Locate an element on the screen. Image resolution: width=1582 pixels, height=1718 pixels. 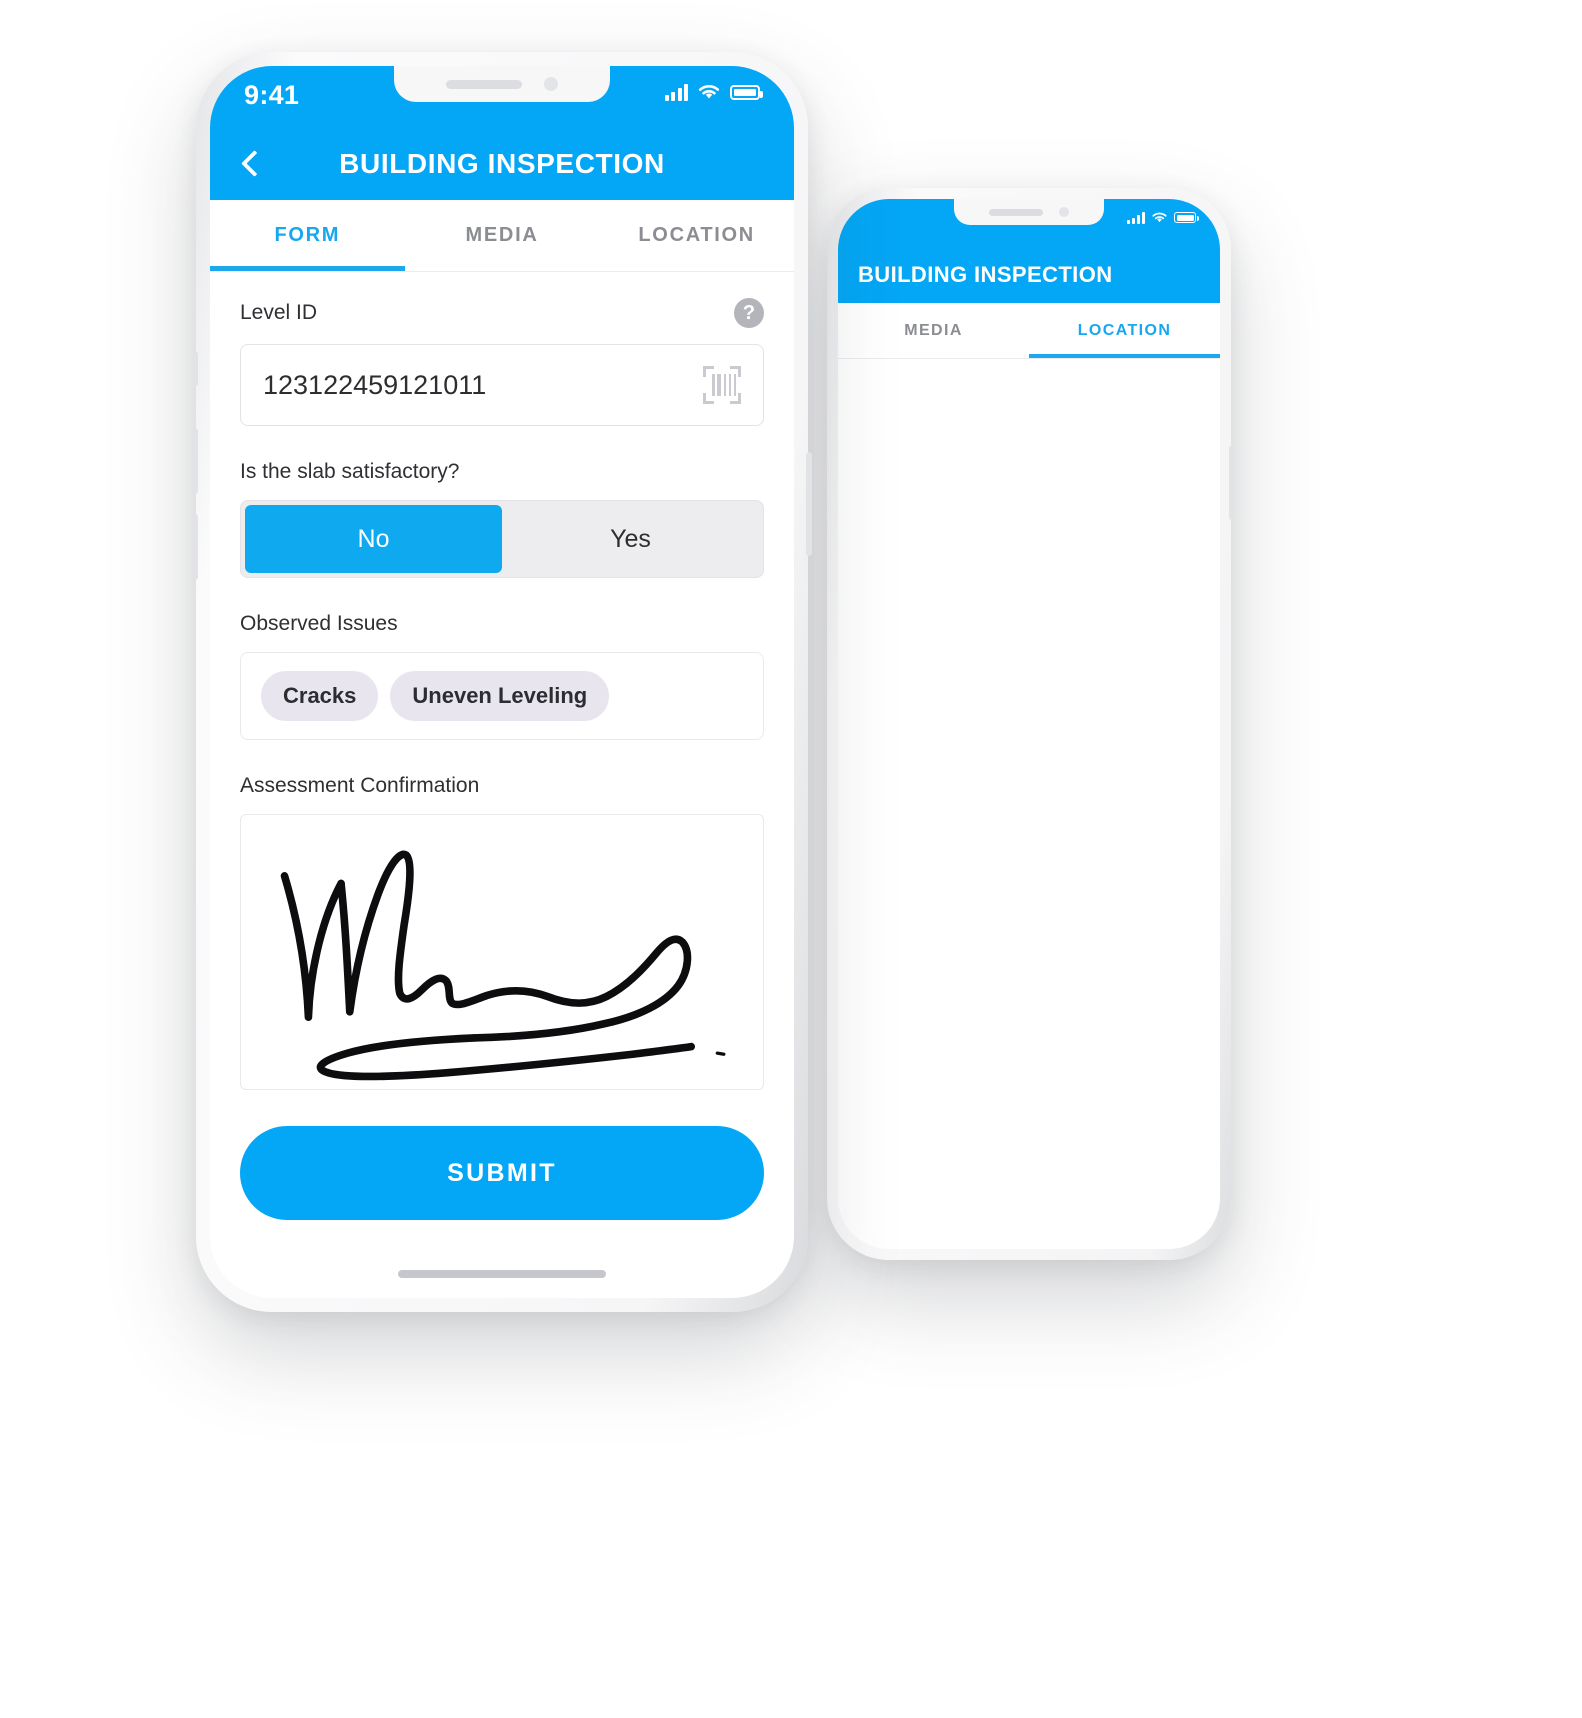
level-id-label: Level ID is located at coordinates (279, 312).